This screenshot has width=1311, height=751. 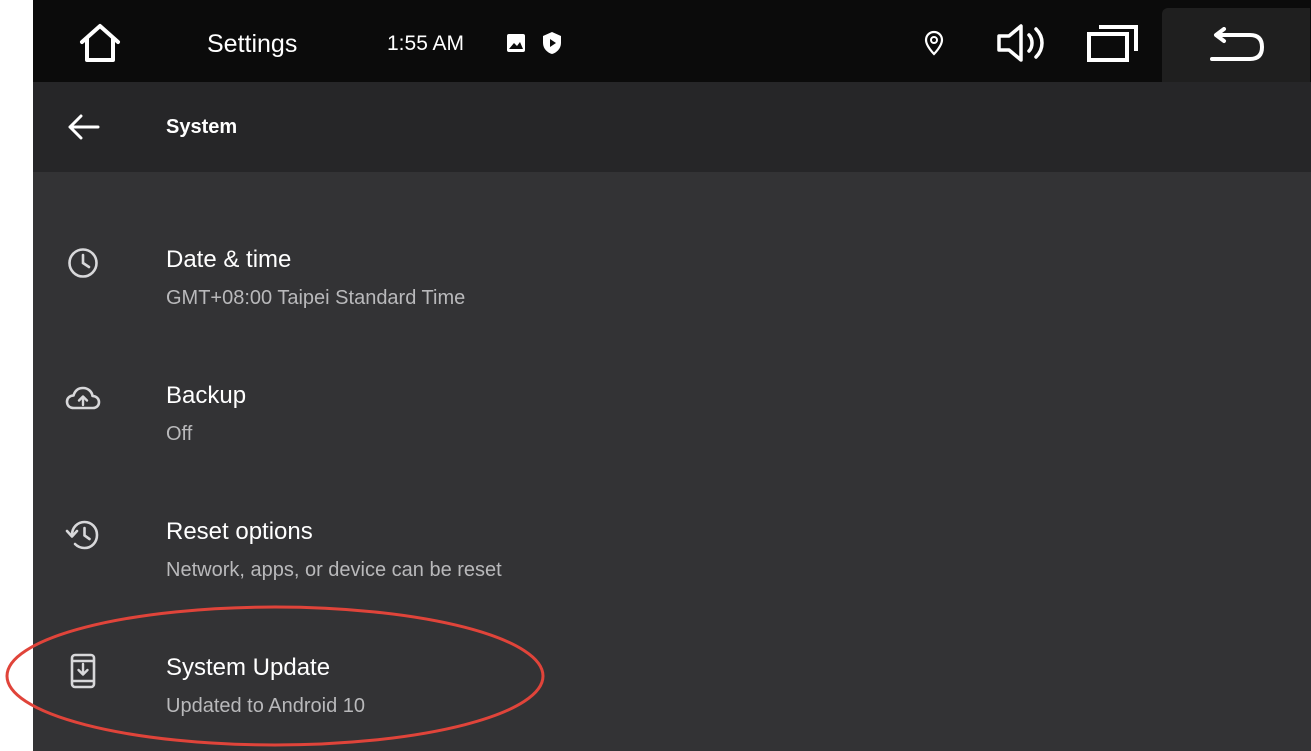 What do you see at coordinates (266, 706) in the screenshot?
I see `setting-summary: Updated to Android 10` at bounding box center [266, 706].